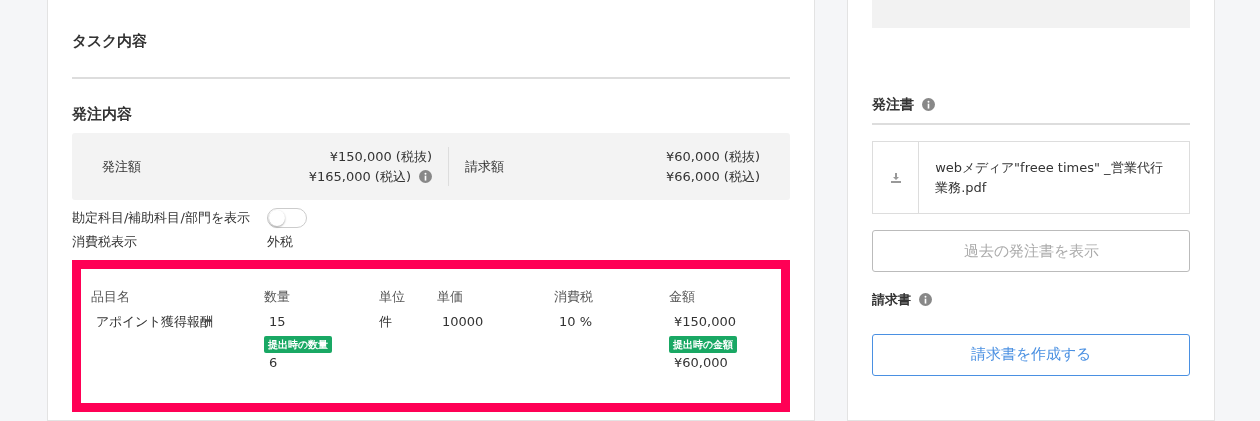  I want to click on table-cell: アポイント獲得報酬, so click(154, 321).